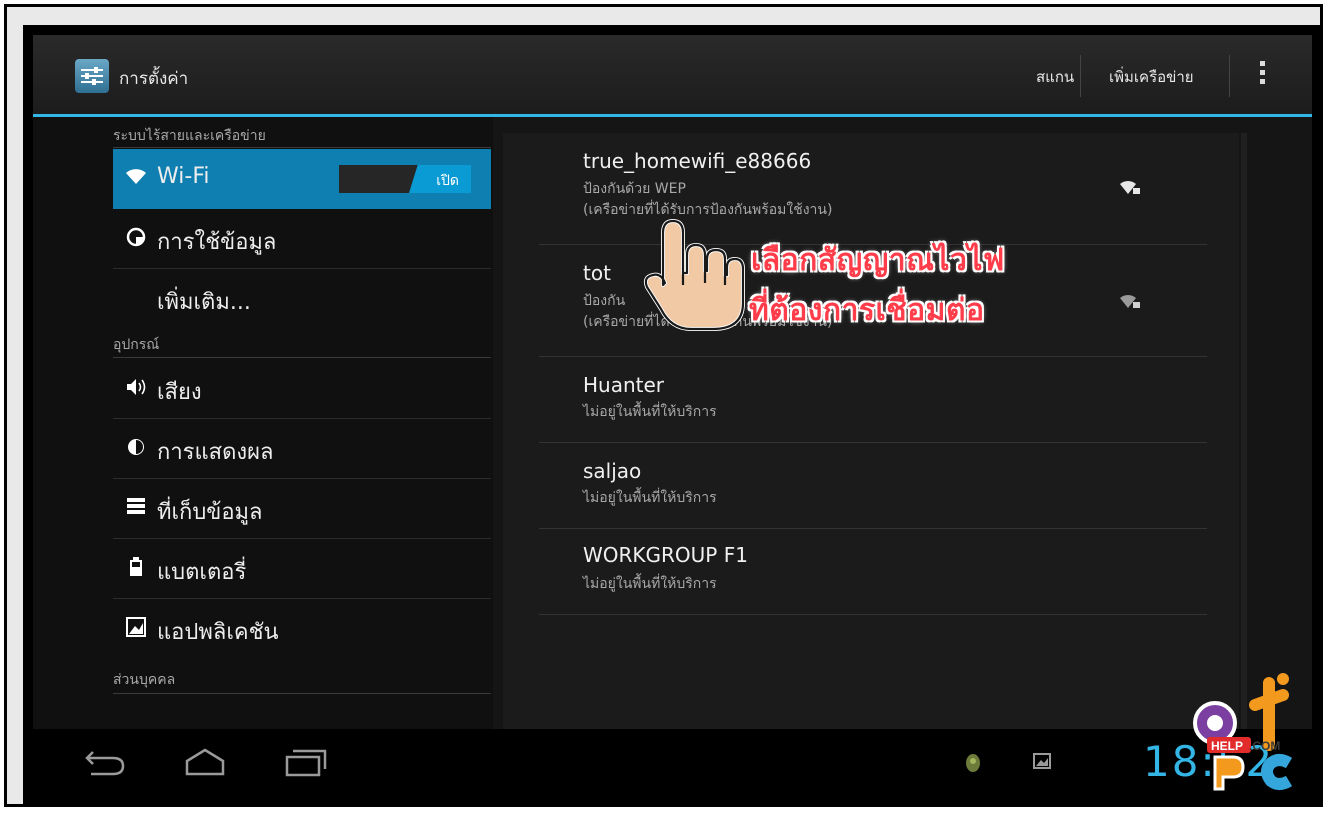 The width and height of the screenshot is (1329, 813). Describe the element at coordinates (215, 452) in the screenshot. I see `sidebar-item-label: การแสดงผล` at that location.